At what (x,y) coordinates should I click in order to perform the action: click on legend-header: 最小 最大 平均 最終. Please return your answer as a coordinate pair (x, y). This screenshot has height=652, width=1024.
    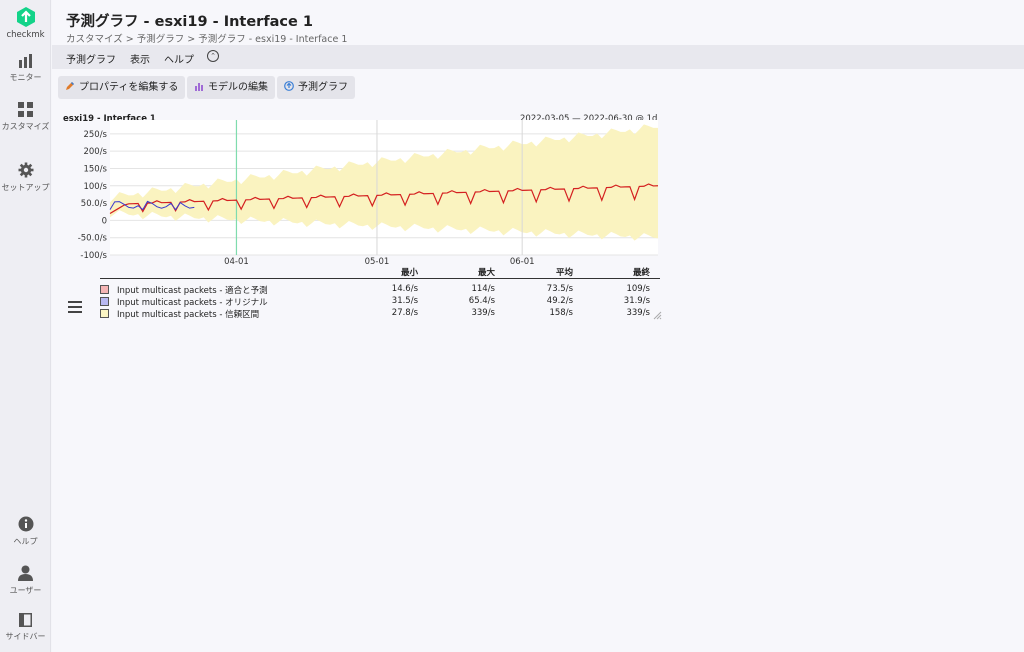
    Looking at the image, I should click on (380, 271).